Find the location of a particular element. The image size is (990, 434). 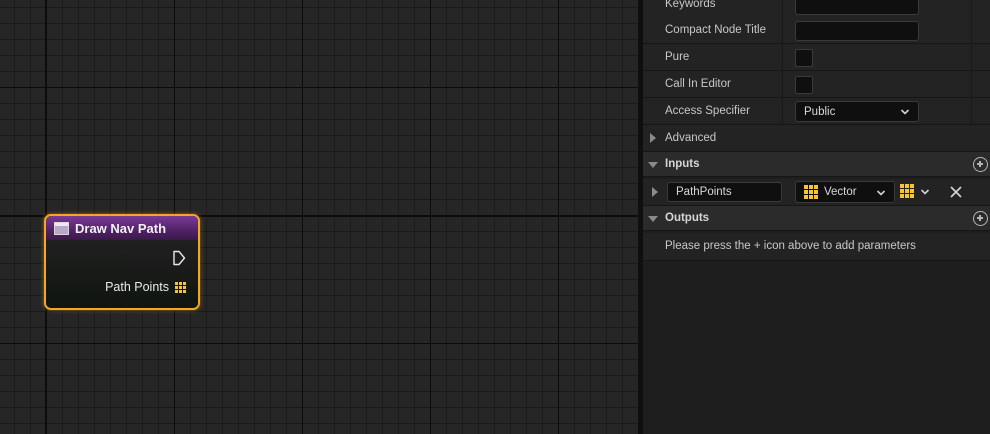

property-label: Call In Editor is located at coordinates (698, 84).